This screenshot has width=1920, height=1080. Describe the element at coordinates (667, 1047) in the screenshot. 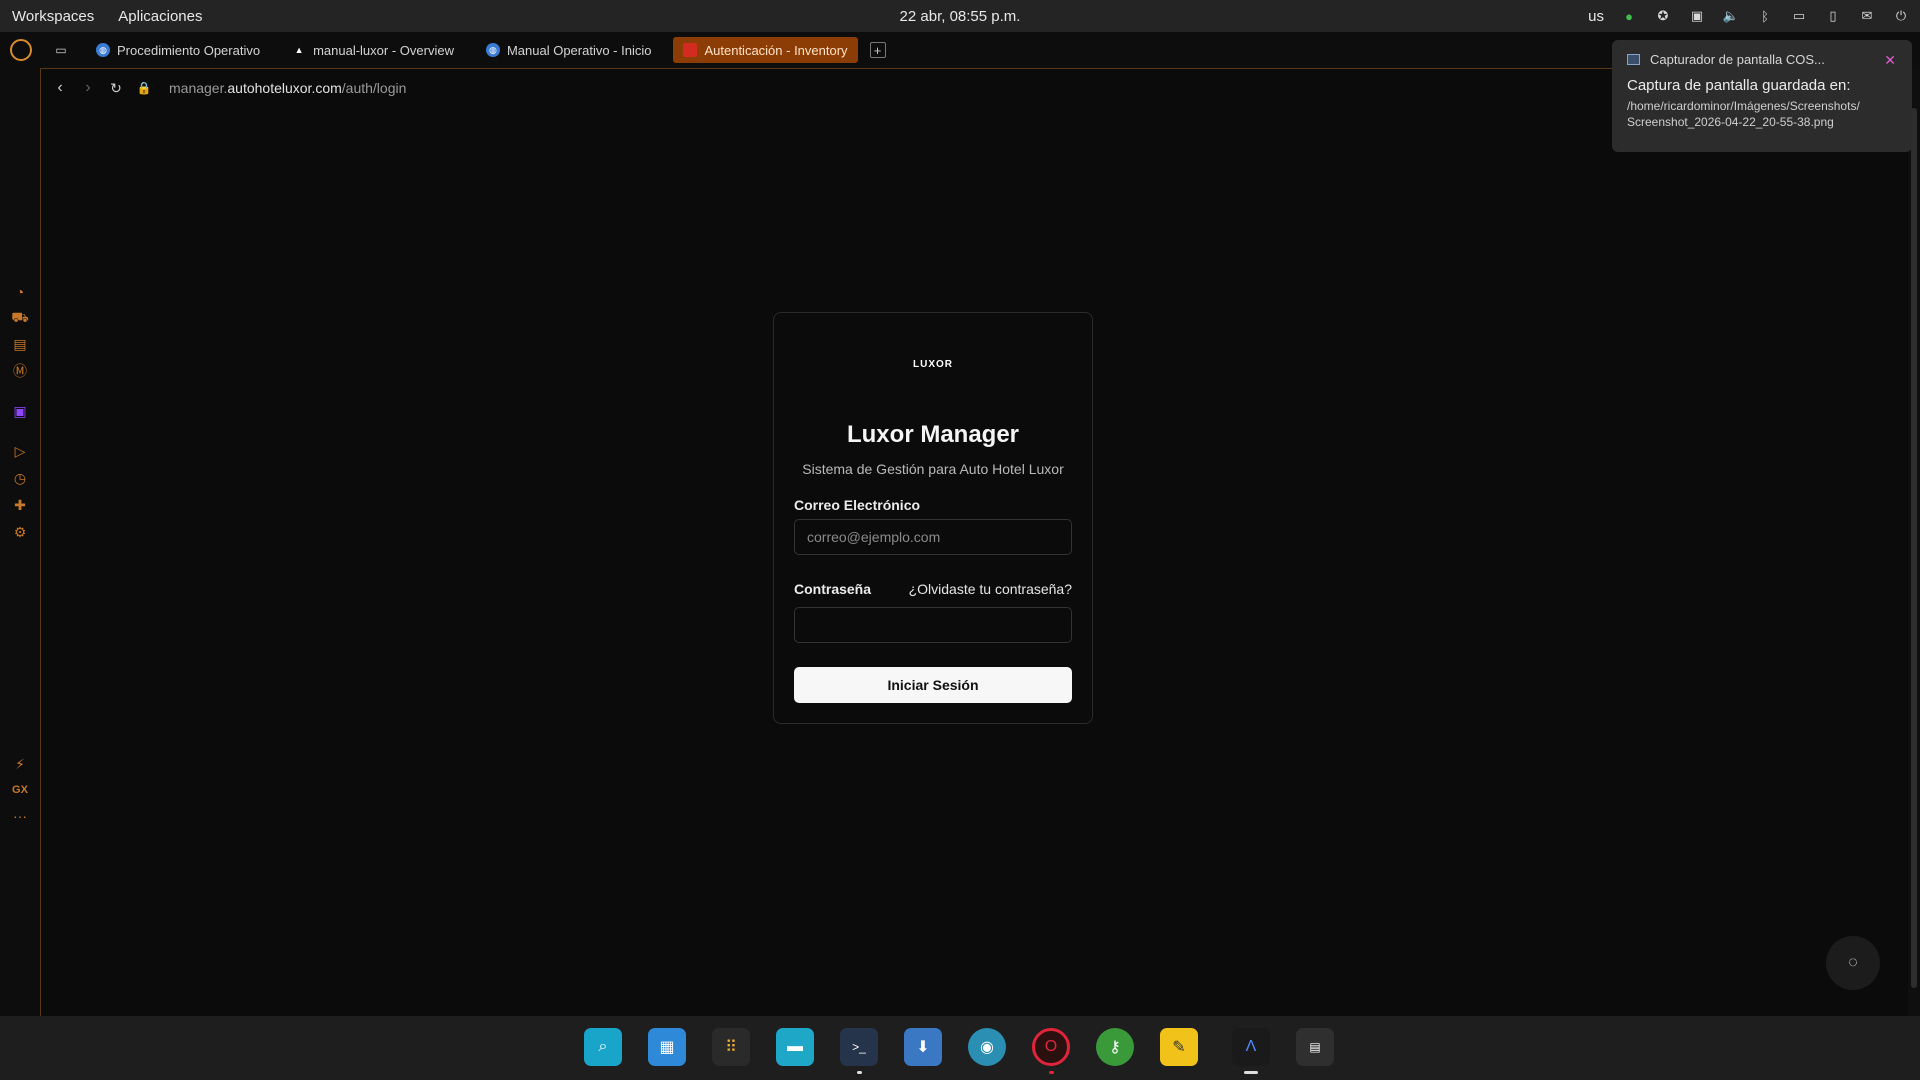

I see `workspaces-icon: ▦` at that location.